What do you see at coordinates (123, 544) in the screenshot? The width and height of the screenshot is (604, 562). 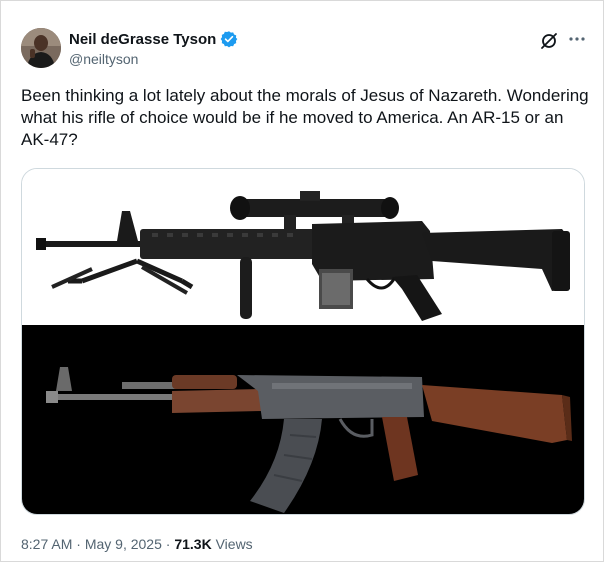 I see `tweet-date: May 9, 2025` at bounding box center [123, 544].